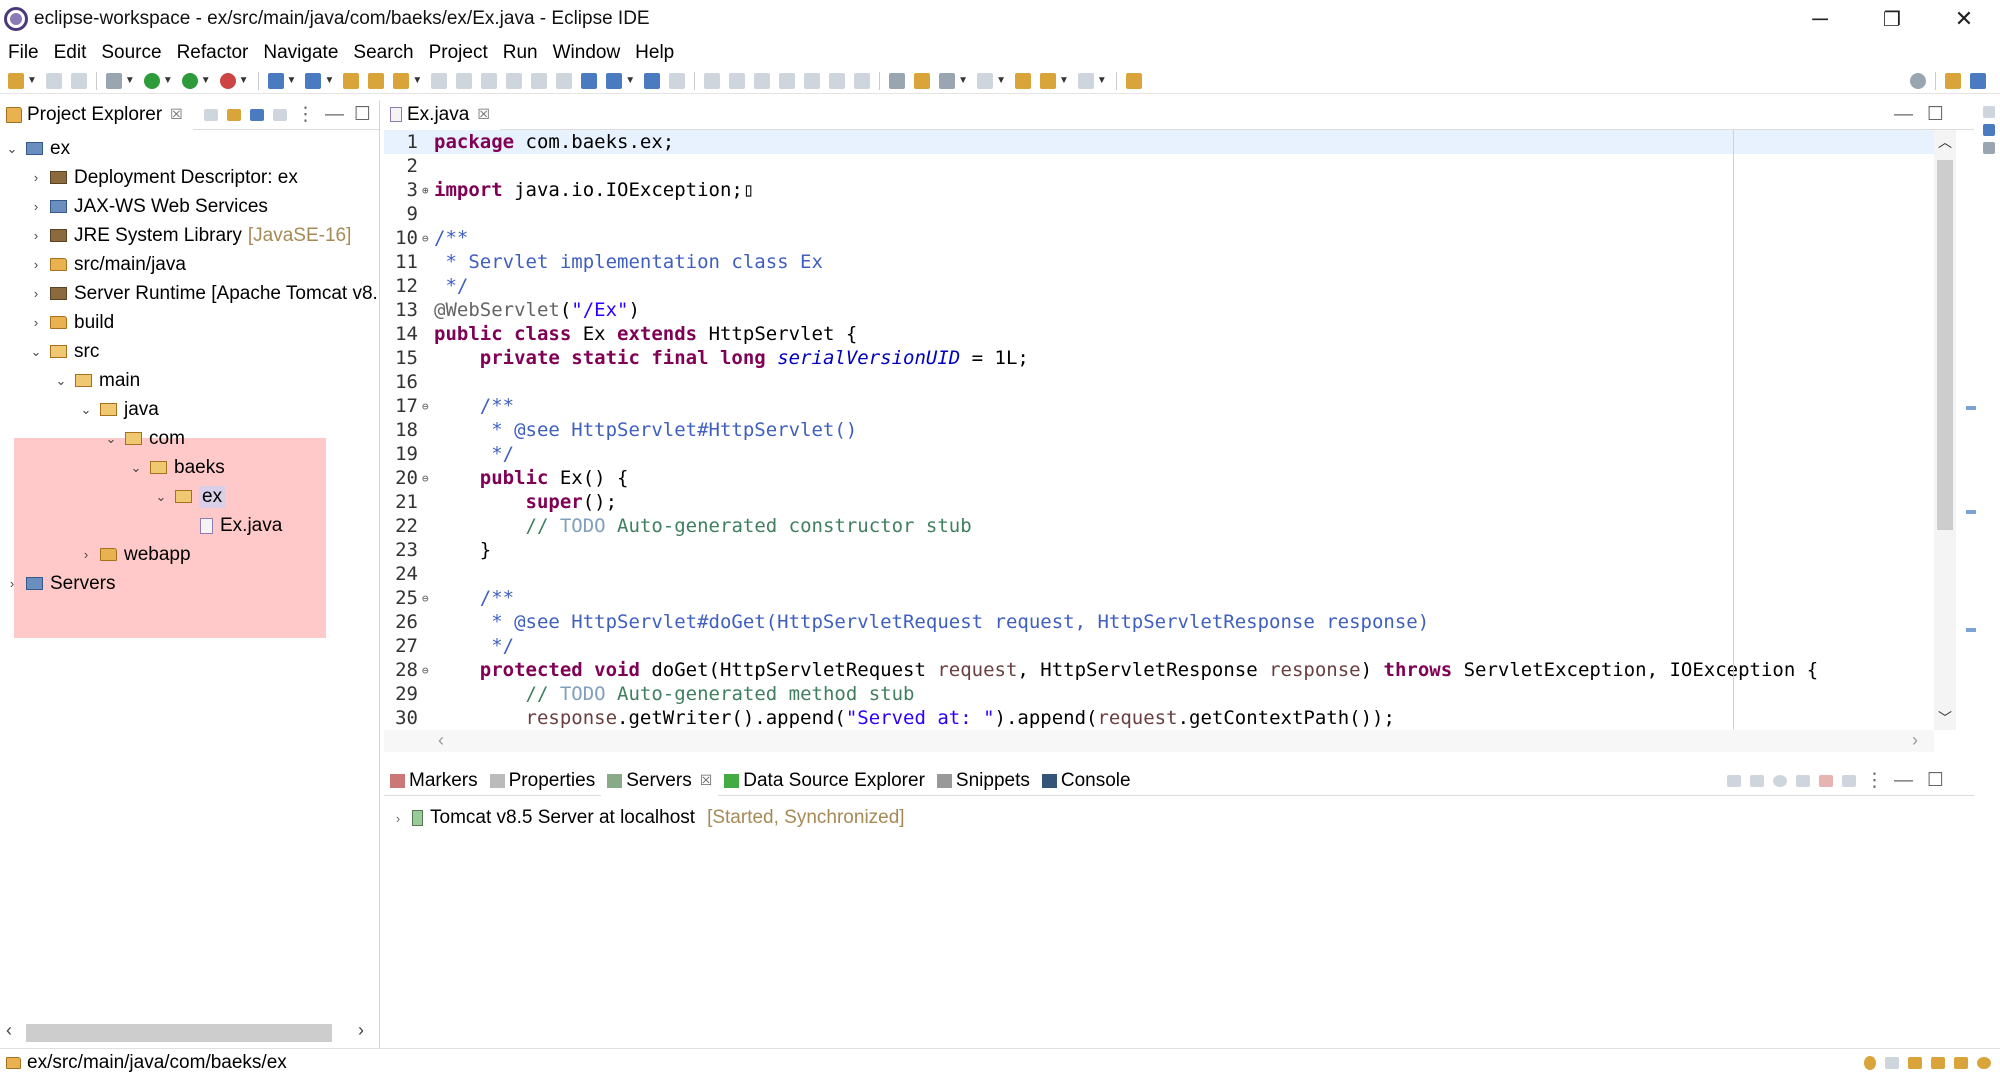 The image size is (2000, 1077). I want to click on tree-item-build: › build, so click(190, 322).